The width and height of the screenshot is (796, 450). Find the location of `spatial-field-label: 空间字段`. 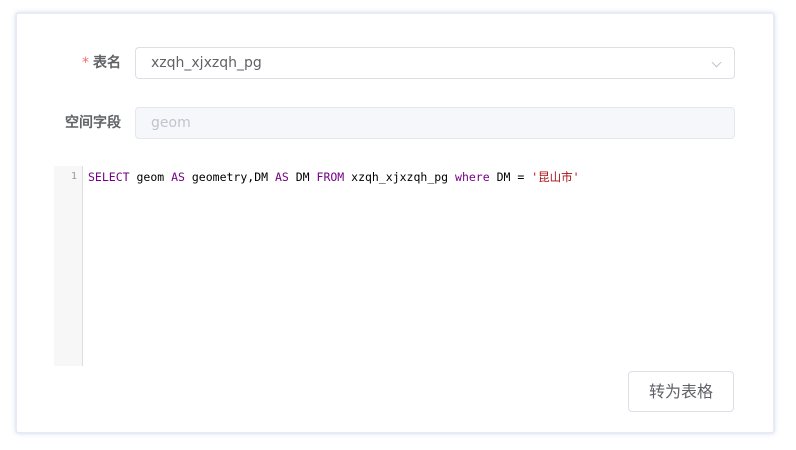

spatial-field-label: 空间字段 is located at coordinates (93, 123).